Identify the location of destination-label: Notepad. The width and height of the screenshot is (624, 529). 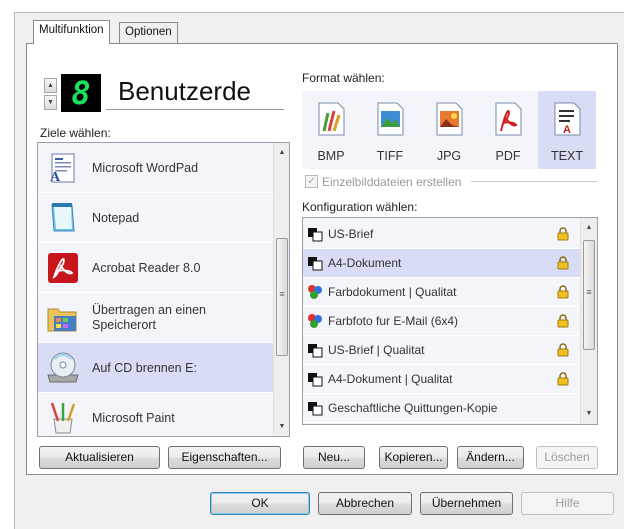
(116, 217).